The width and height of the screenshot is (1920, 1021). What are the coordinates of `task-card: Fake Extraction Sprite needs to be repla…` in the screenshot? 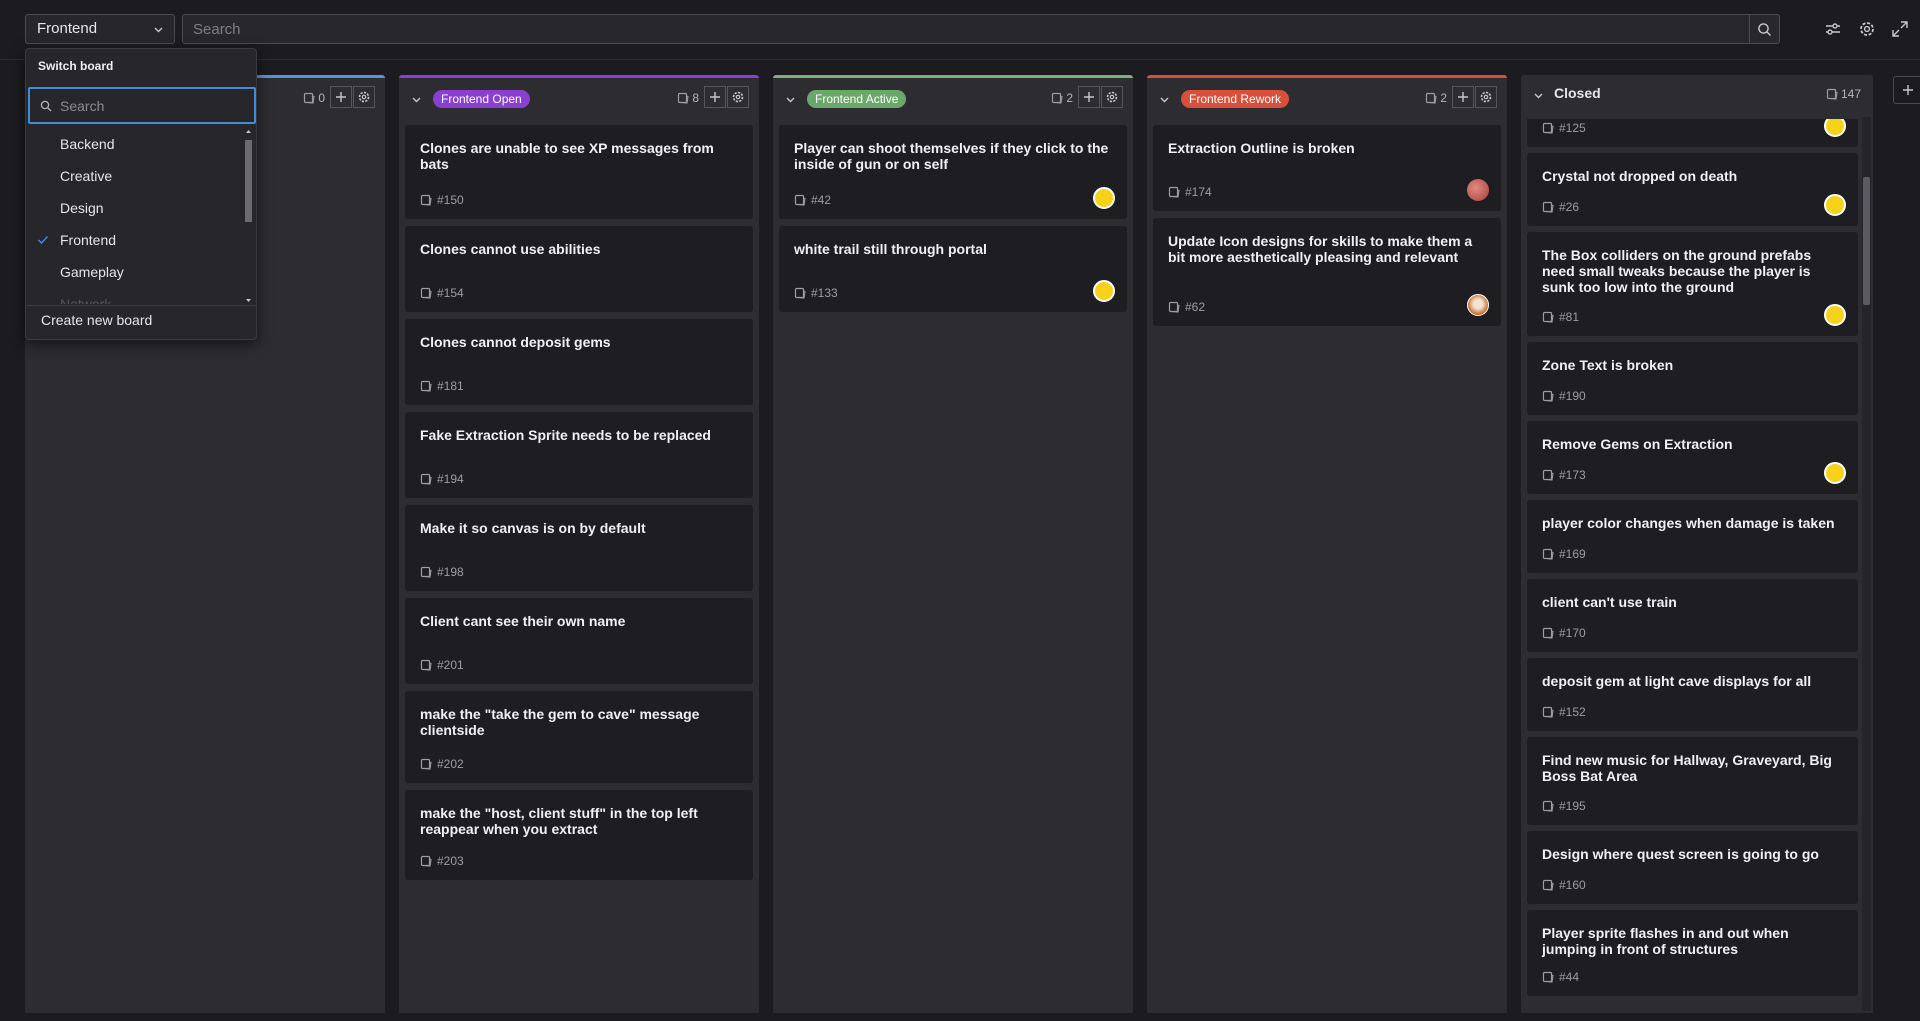 It's located at (579, 455).